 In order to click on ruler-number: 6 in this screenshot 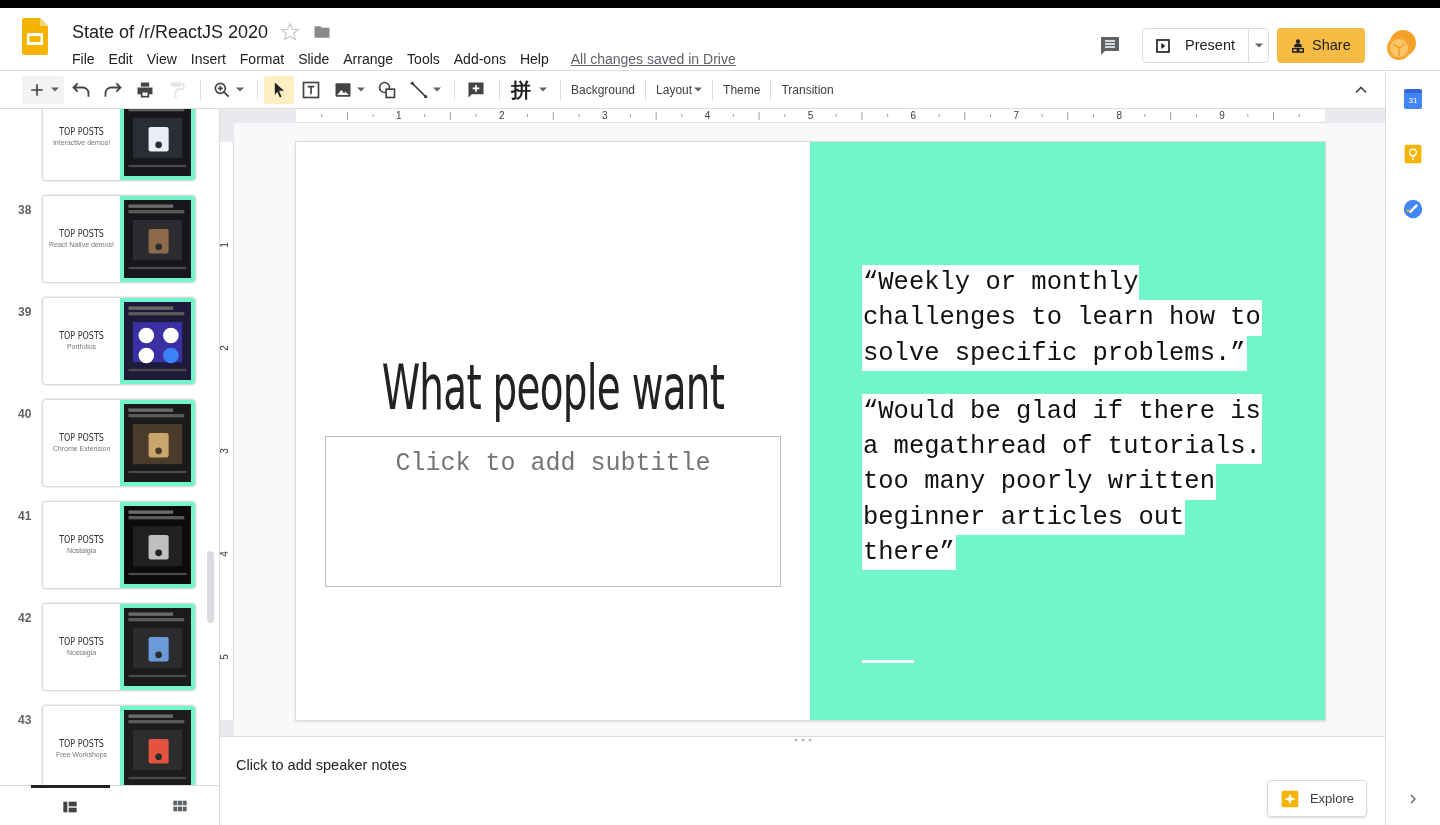, I will do `click(913, 116)`.